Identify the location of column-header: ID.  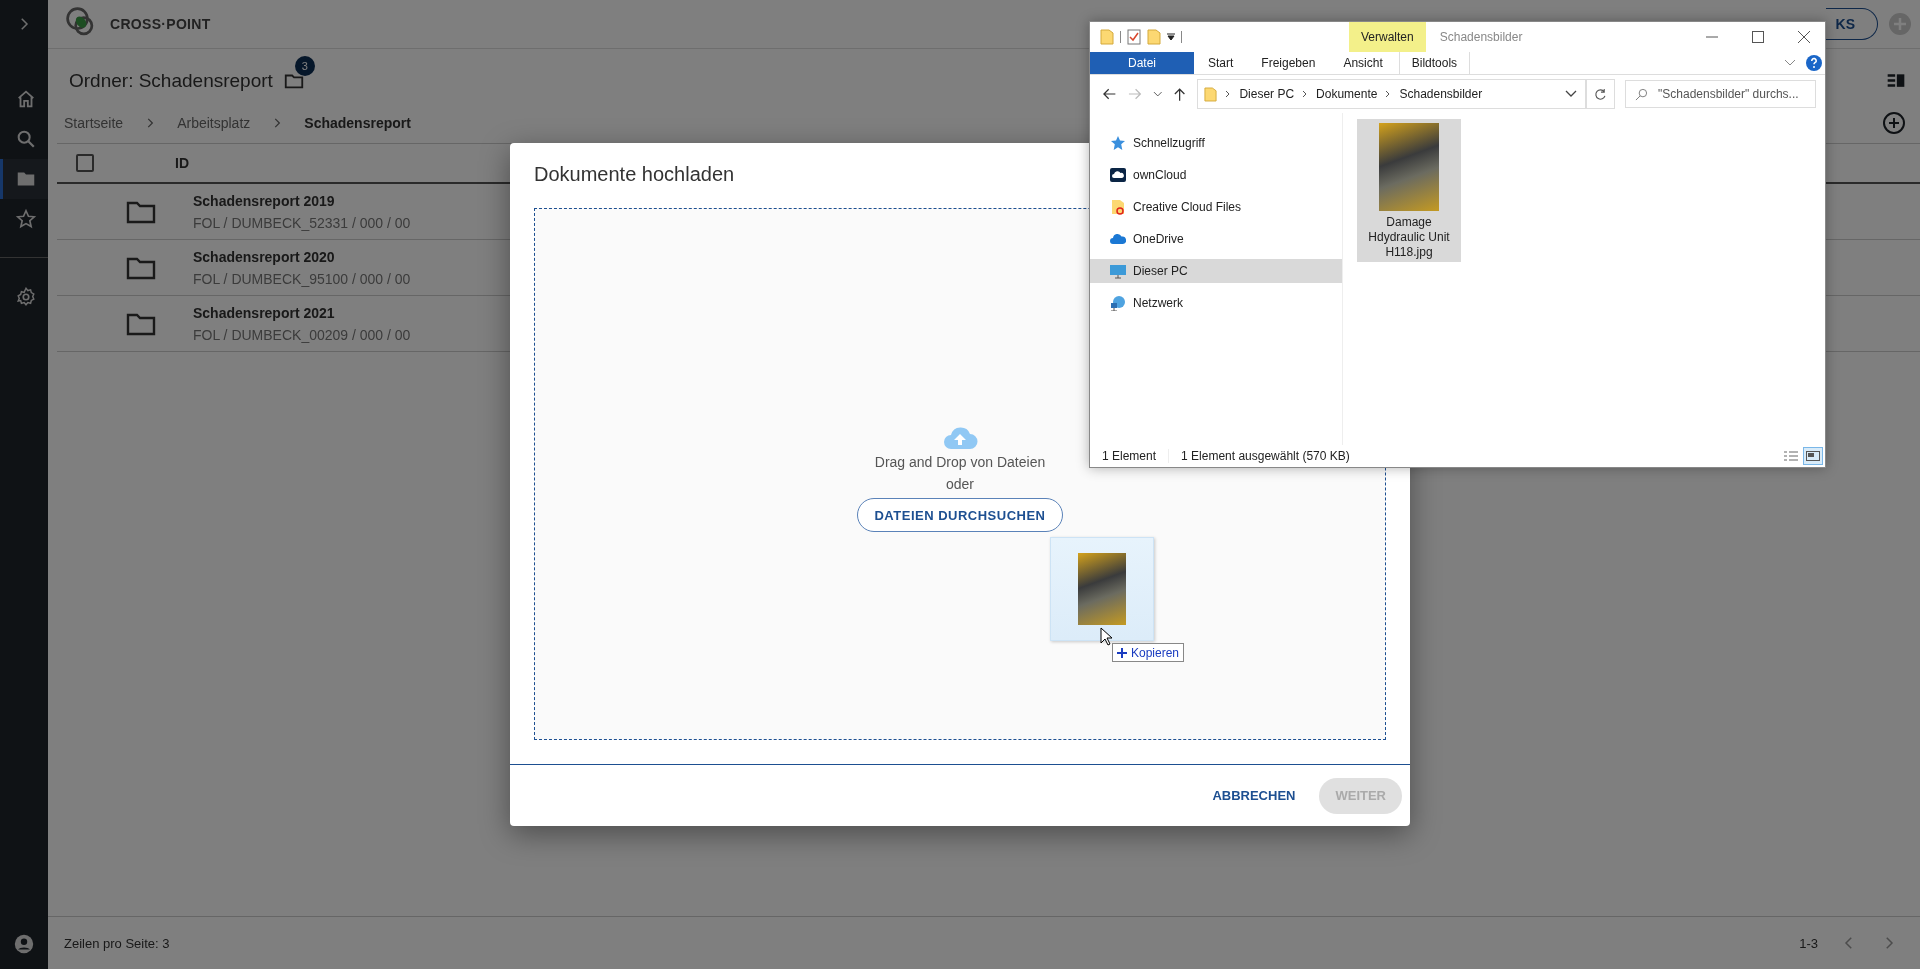
(182, 163).